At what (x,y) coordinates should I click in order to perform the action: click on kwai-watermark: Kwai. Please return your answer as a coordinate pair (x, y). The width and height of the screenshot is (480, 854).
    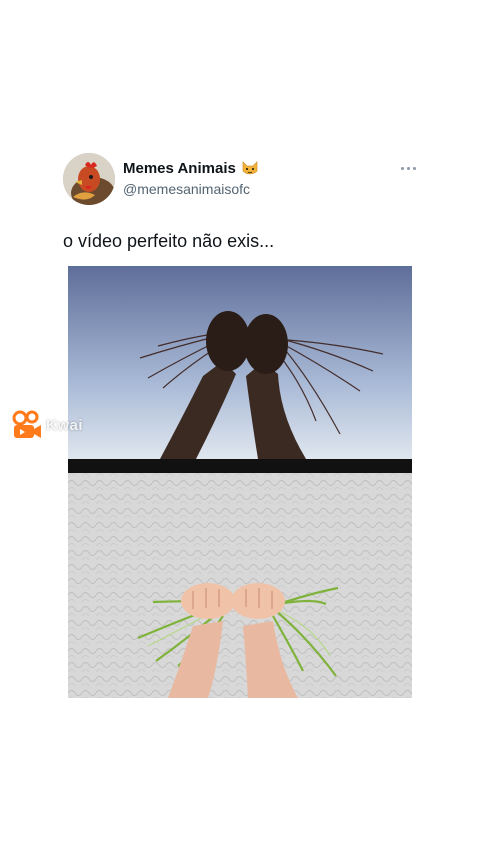
    Looking at the image, I should click on (47, 425).